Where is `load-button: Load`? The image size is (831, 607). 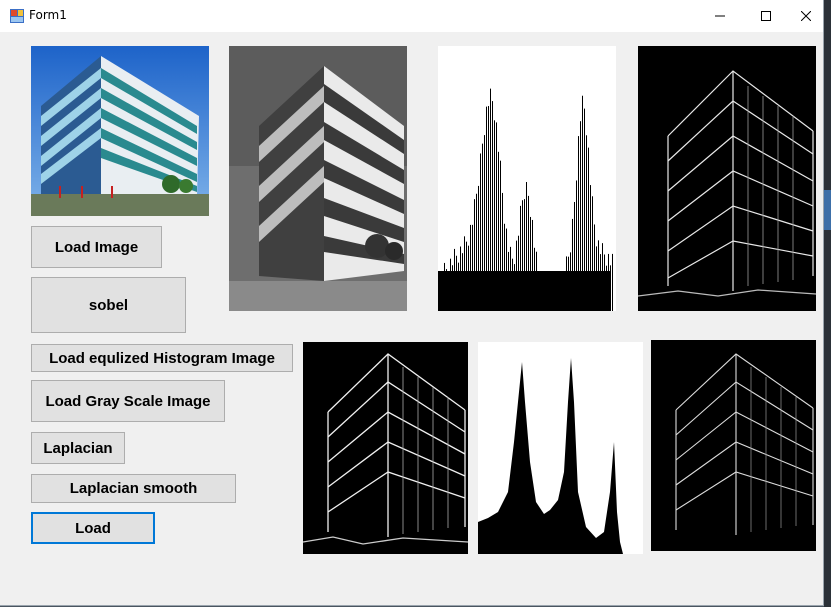
load-button: Load is located at coordinates (93, 528).